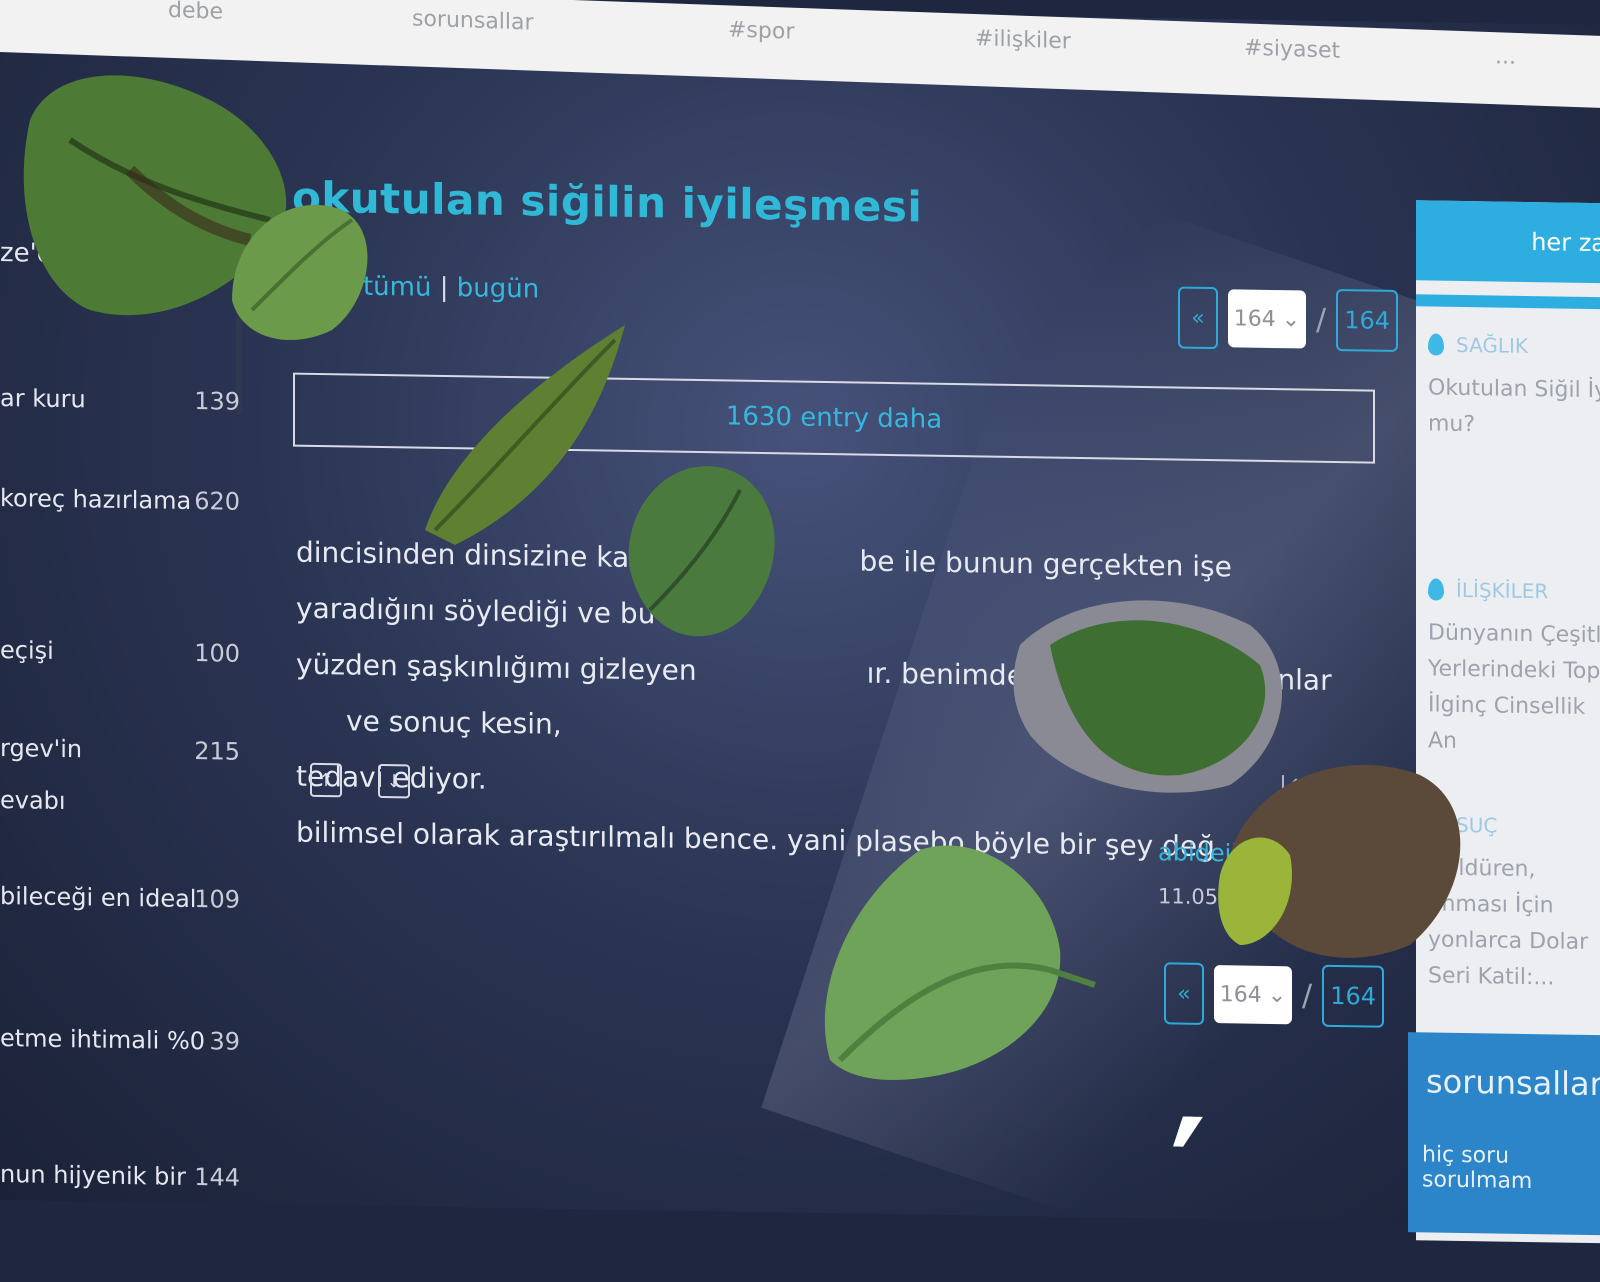 The width and height of the screenshot is (1600, 1282). Describe the element at coordinates (217, 401) in the screenshot. I see `sidebar-item-count: 139` at that location.